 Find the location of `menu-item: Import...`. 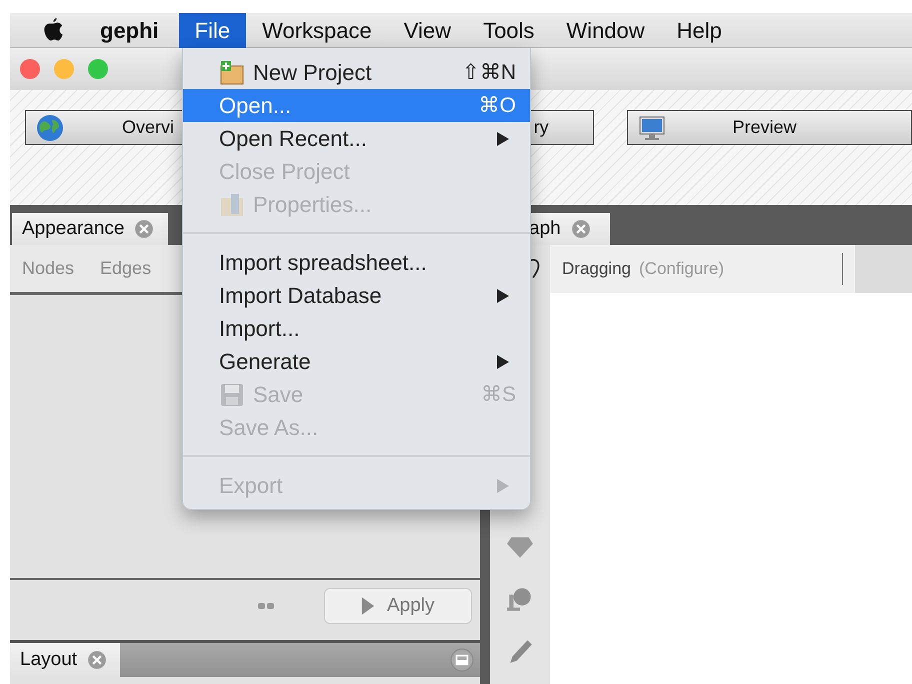

menu-item: Import... is located at coordinates (356, 328).